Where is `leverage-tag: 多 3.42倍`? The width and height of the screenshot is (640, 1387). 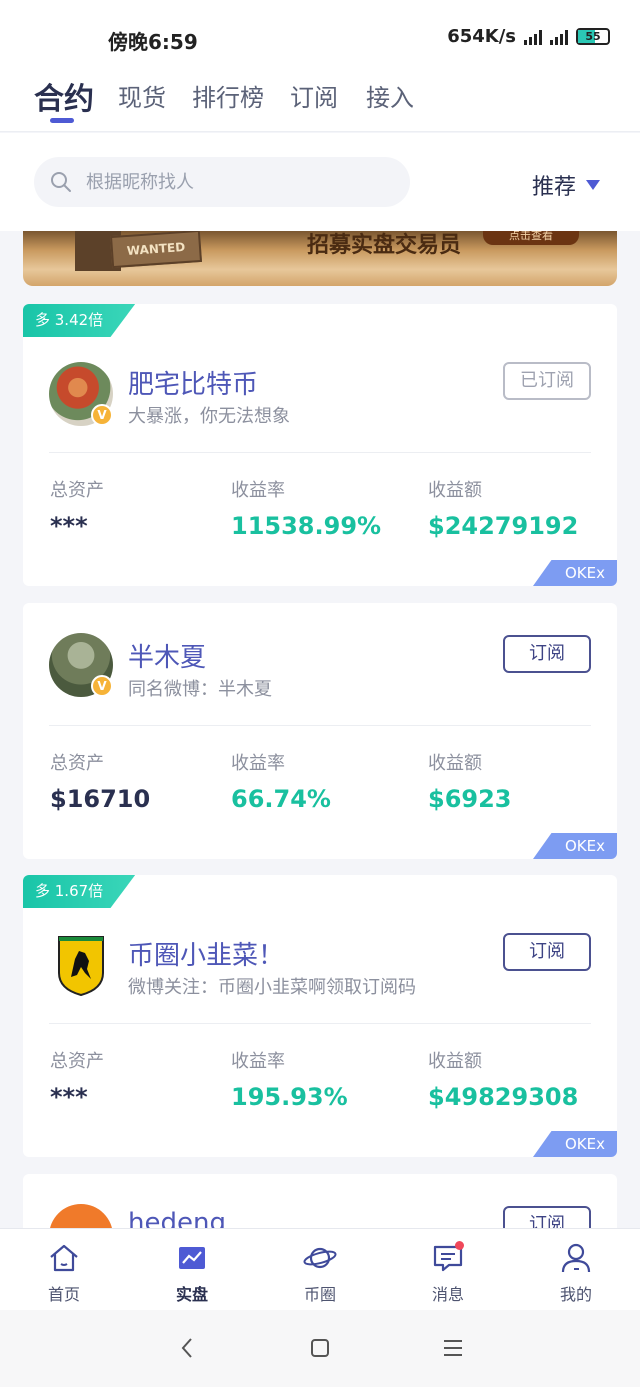
leverage-tag: 多 3.42倍 is located at coordinates (79, 320).